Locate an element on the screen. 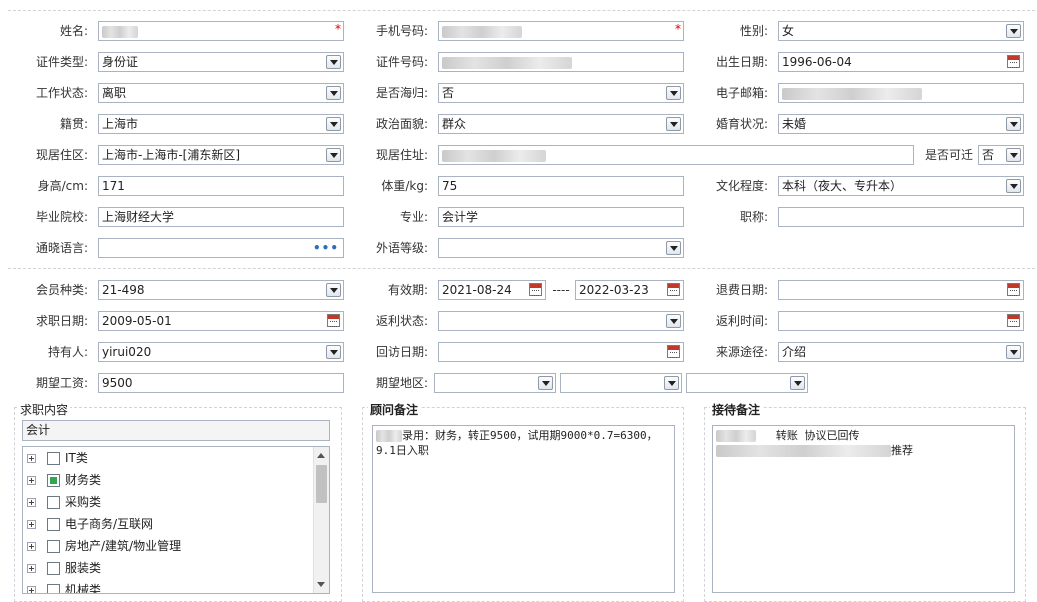  language-picker: ••• is located at coordinates (221, 248).